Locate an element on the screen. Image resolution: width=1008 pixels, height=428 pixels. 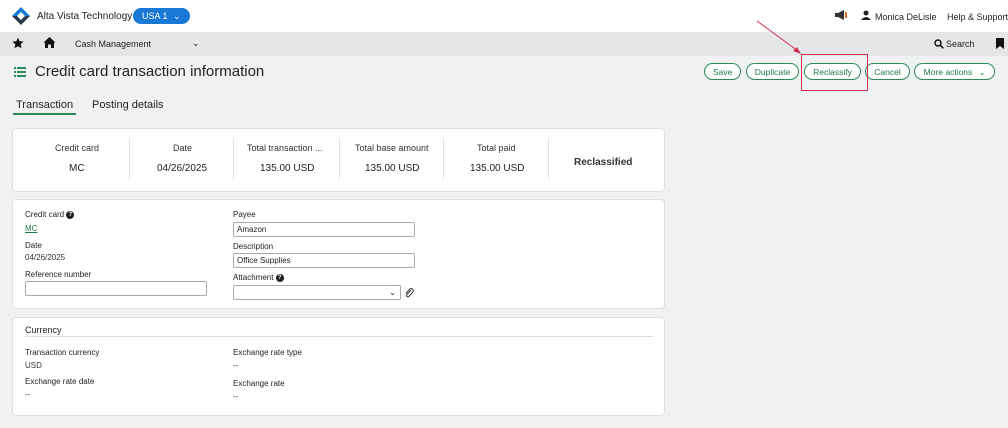
user-icon is located at coordinates (866, 15).